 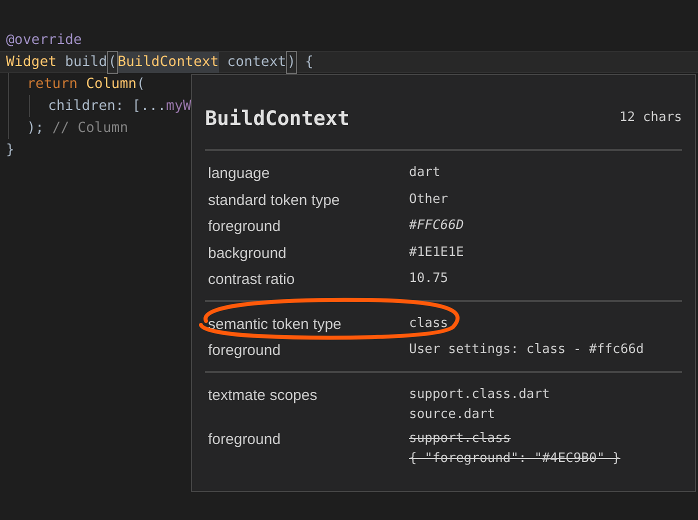 What do you see at coordinates (274, 200) in the screenshot?
I see `property-label: standard token type` at bounding box center [274, 200].